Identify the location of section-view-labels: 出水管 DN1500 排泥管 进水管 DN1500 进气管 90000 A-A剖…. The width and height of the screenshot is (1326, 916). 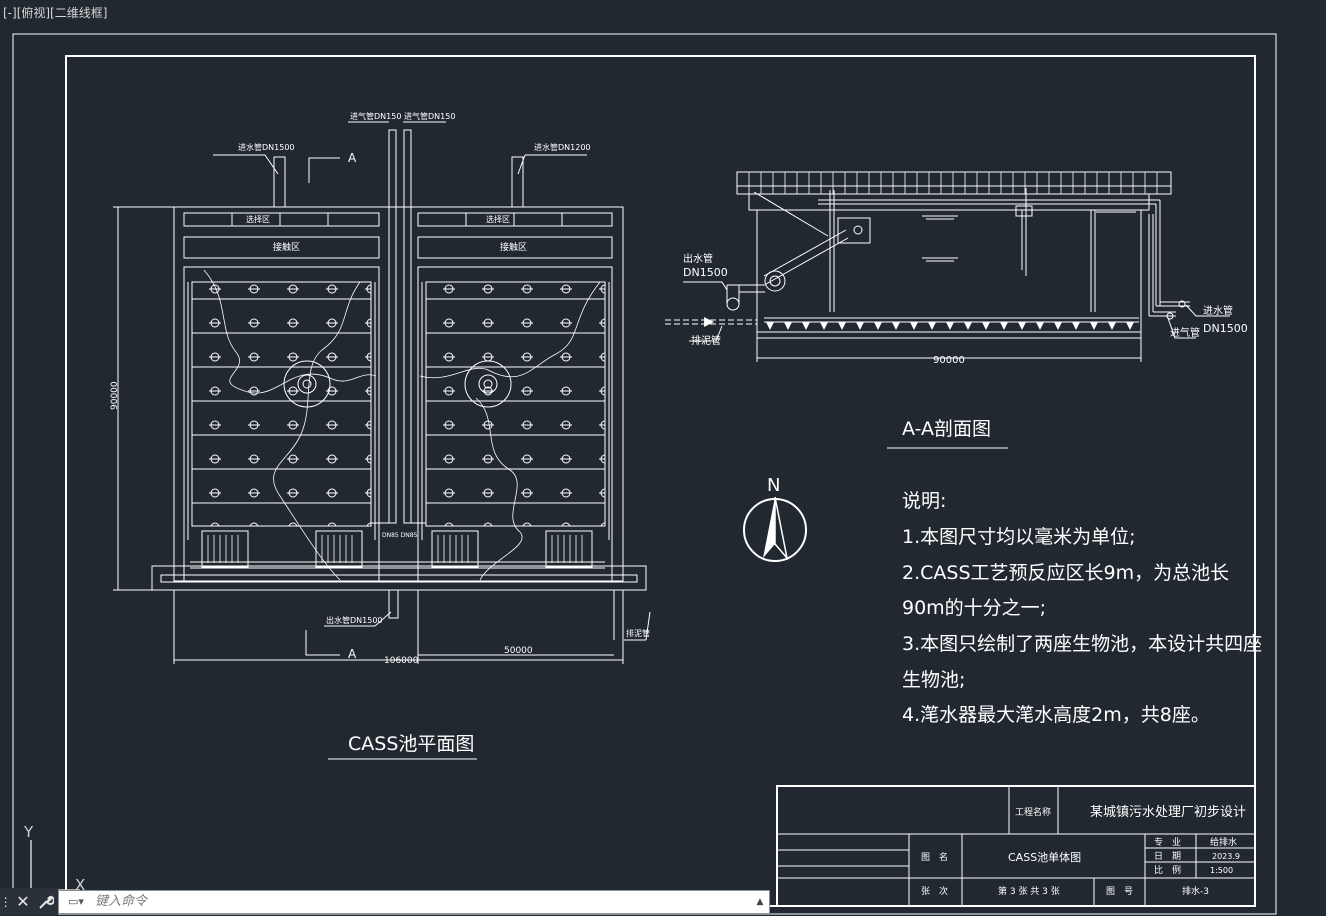
(965, 346).